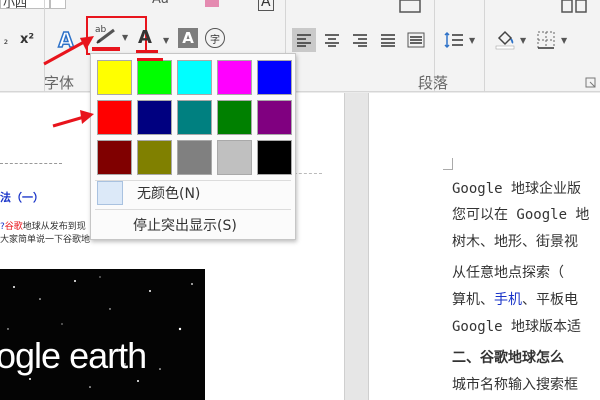  I want to click on margin-corner-mark, so click(448, 164).